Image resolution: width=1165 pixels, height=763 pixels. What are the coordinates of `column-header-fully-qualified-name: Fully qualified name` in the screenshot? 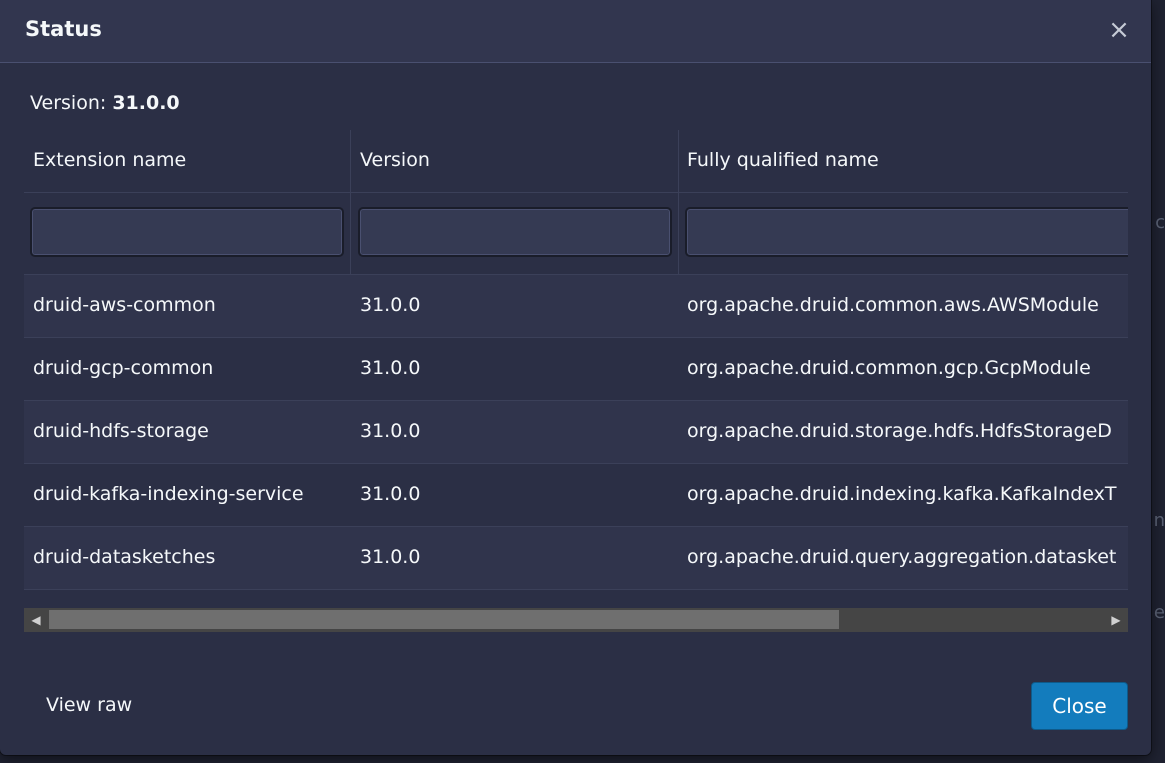 It's located at (783, 160).